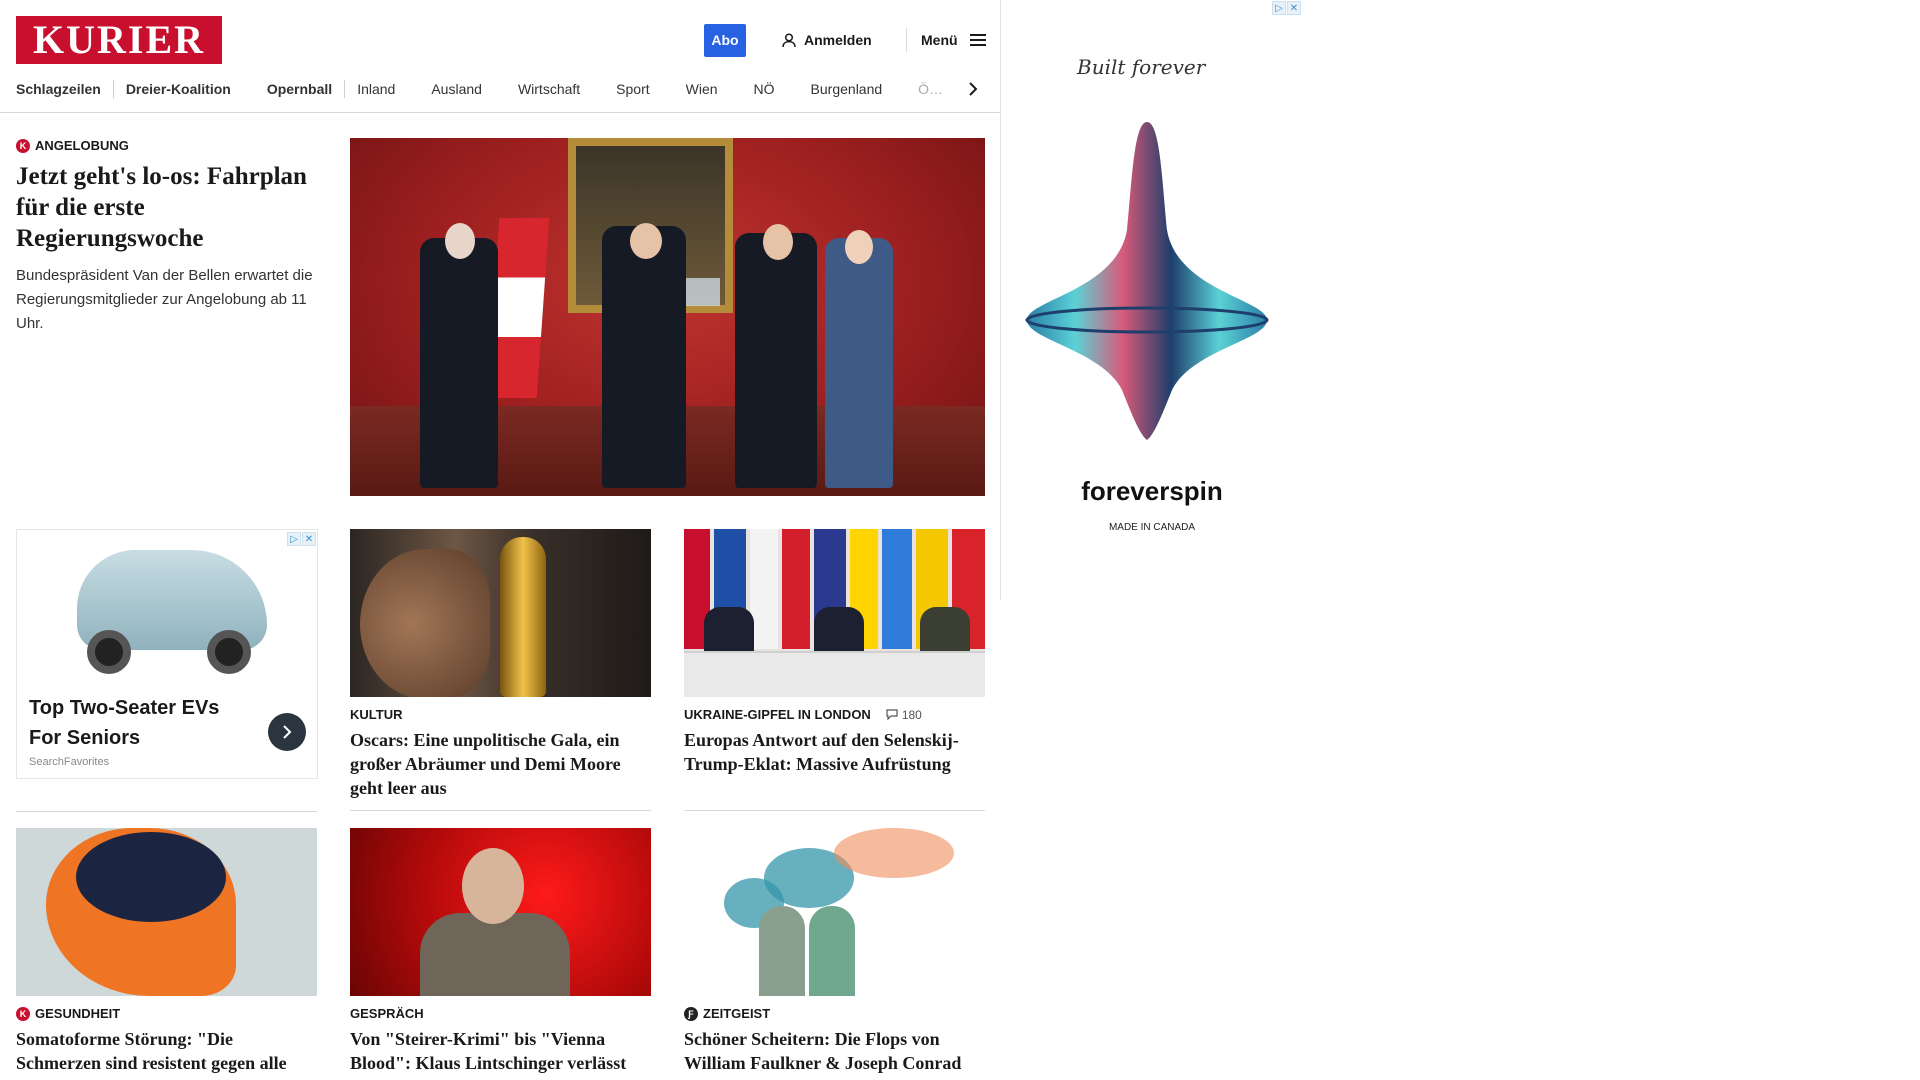  What do you see at coordinates (725, 40) in the screenshot?
I see `abo-button: Abo` at bounding box center [725, 40].